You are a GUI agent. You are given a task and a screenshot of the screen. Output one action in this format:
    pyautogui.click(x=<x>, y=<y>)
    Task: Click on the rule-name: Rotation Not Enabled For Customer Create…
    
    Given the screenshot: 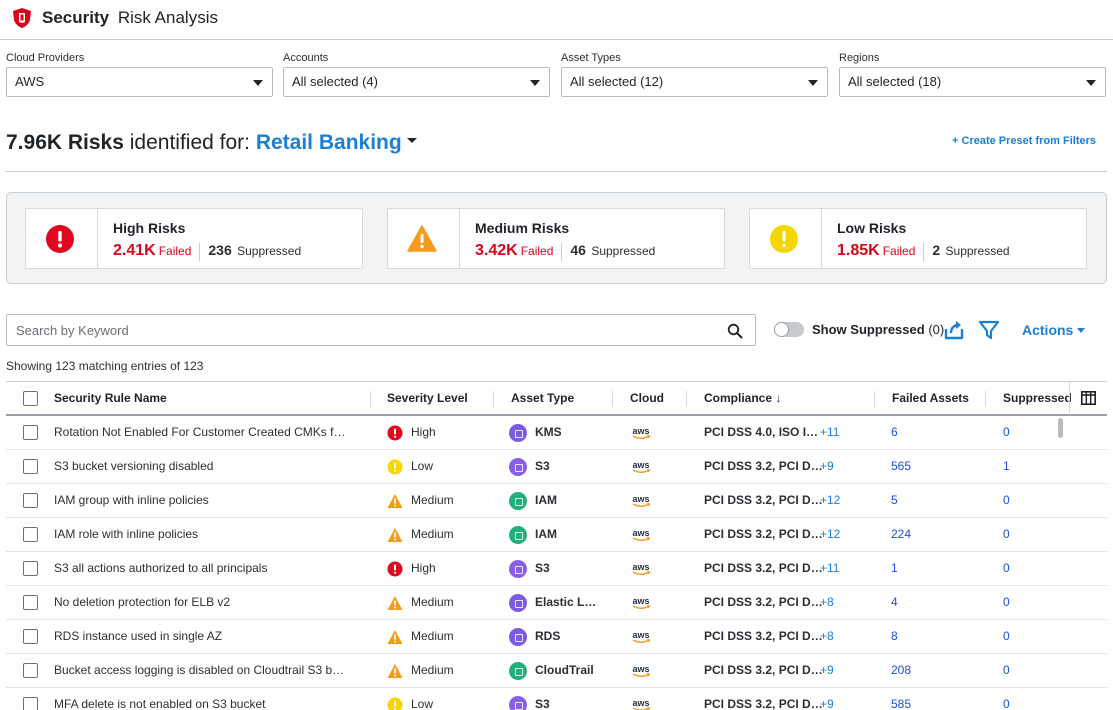 What is the action you would take?
    pyautogui.click(x=206, y=432)
    